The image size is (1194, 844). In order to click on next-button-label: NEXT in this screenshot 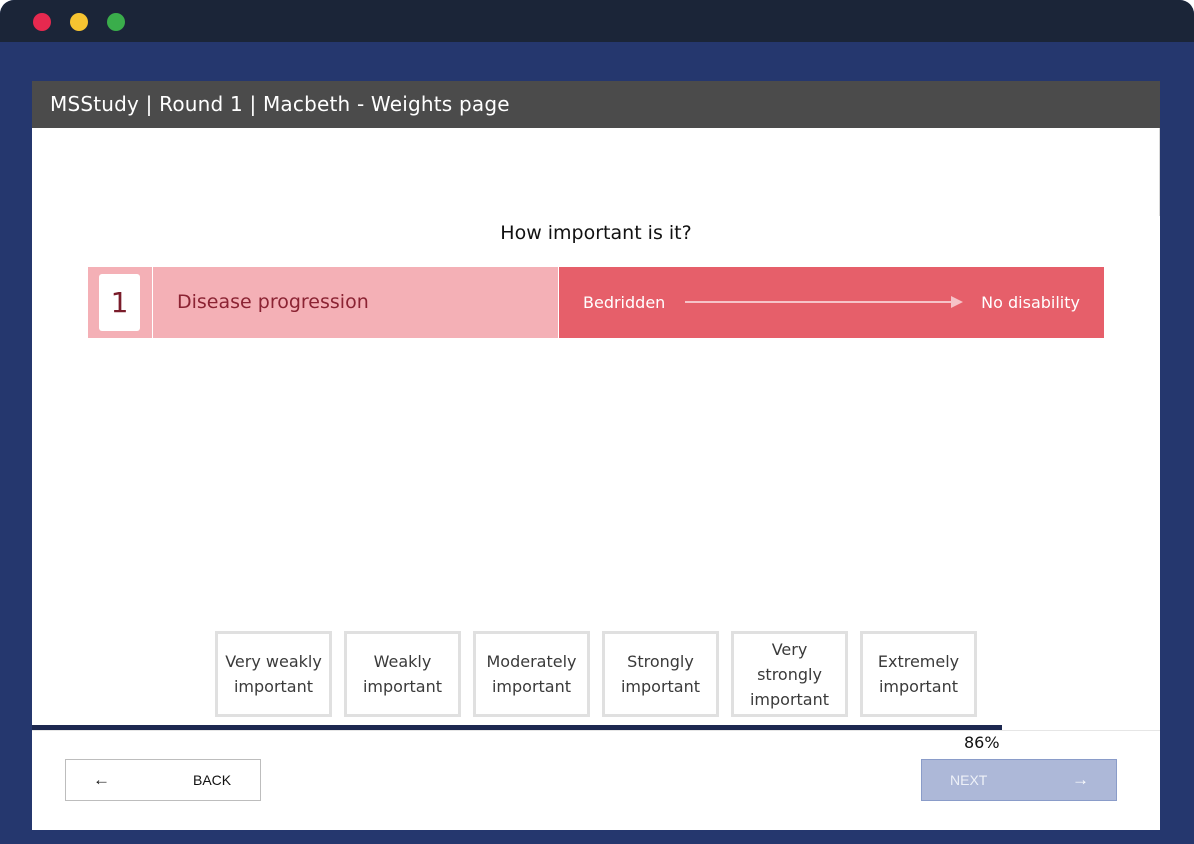, I will do `click(969, 780)`.